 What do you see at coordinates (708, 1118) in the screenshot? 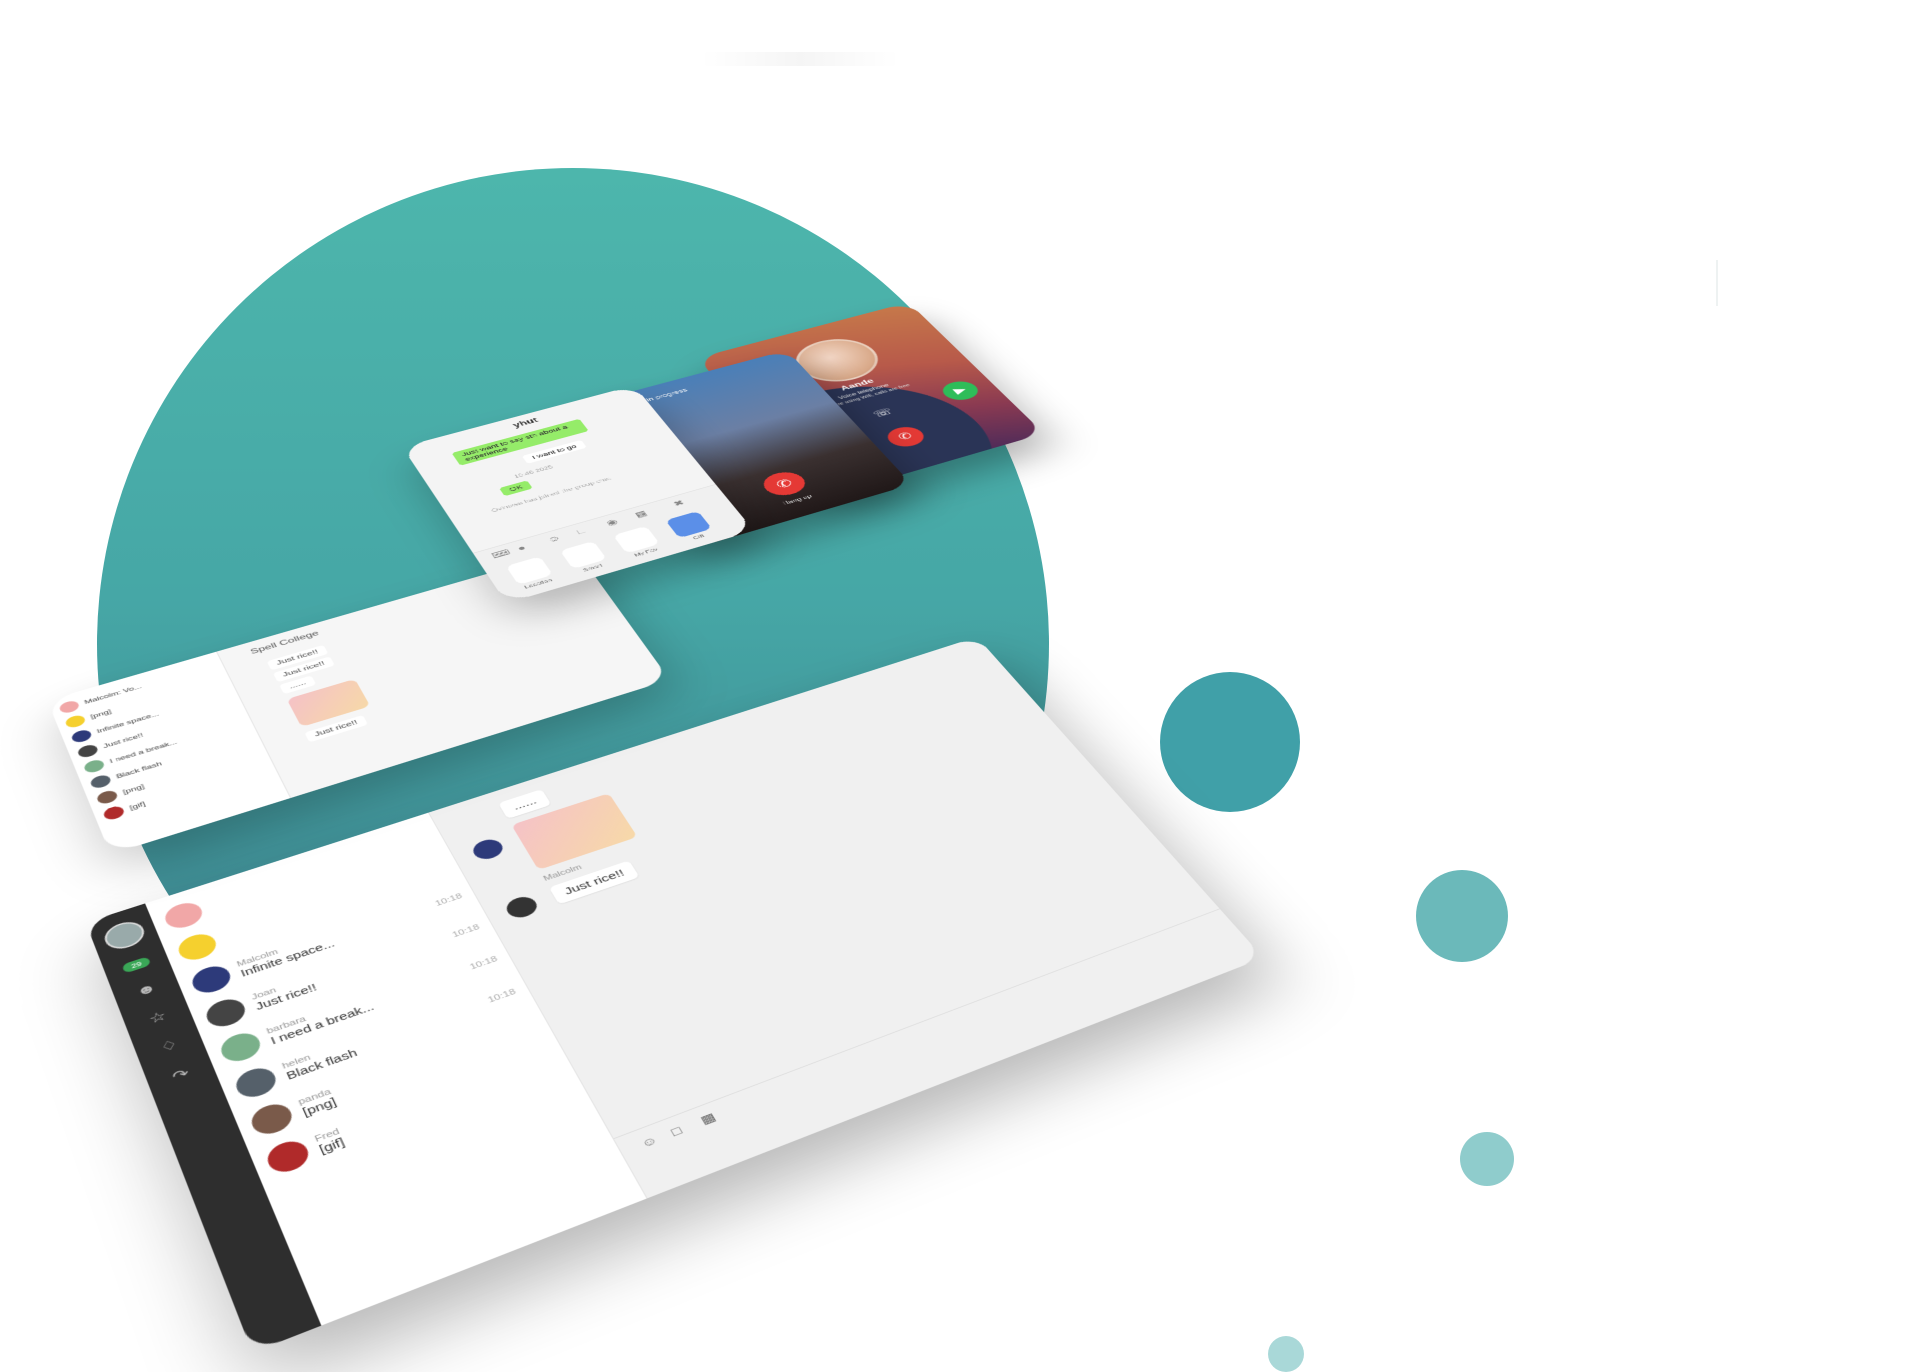
I see `screenshot-icon: ▩` at bounding box center [708, 1118].